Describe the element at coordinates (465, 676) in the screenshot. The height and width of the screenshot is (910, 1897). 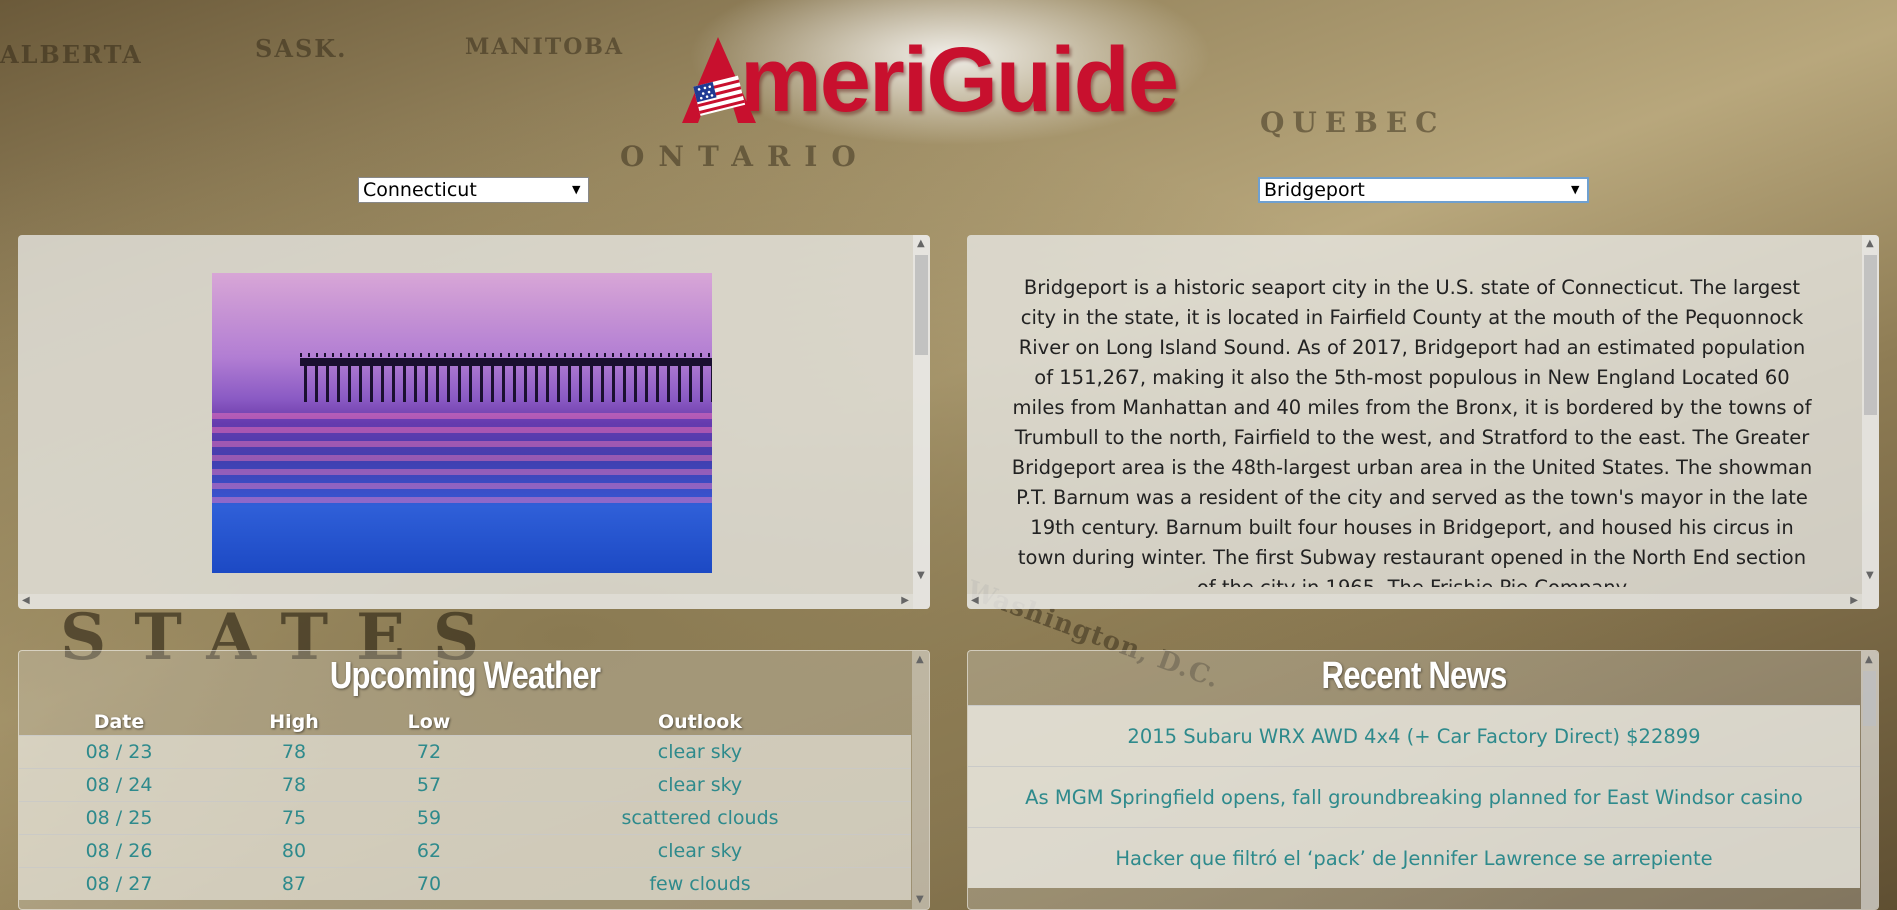
I see `weather-title: Upcoming Weather` at that location.